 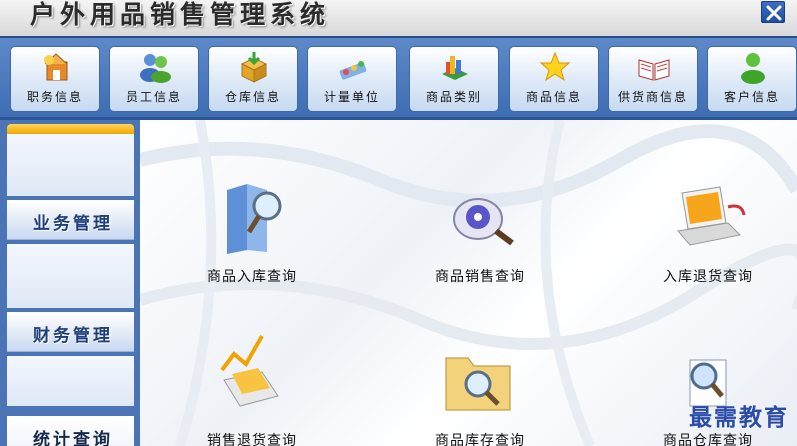 I want to click on sidebar: 业务管理 财务管理 统计查询, so click(x=70, y=283).